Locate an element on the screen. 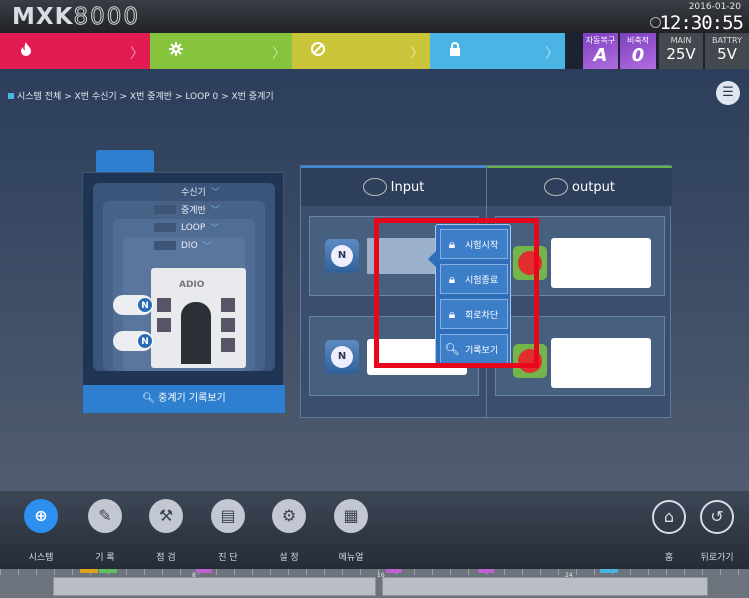 This screenshot has width=749, height=598. diagnose-nav-button: ▤ is located at coordinates (228, 516).